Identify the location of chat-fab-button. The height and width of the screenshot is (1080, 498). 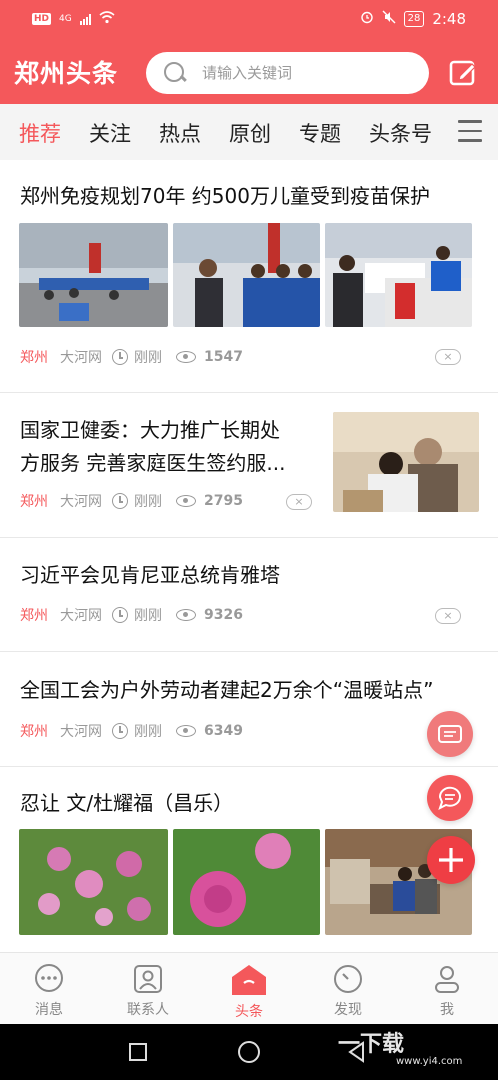
(450, 798).